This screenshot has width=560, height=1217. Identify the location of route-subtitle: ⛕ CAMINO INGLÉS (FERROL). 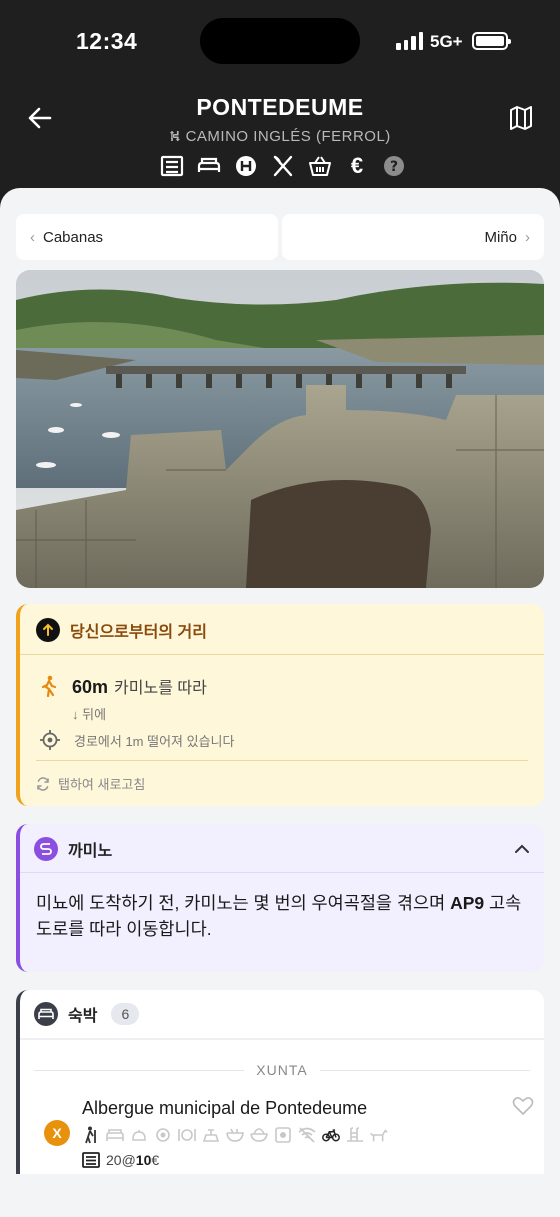
(280, 137).